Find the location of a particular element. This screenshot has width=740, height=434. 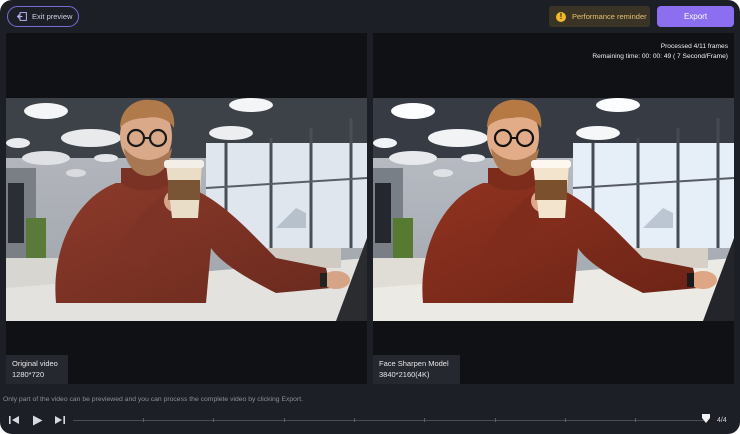

skip-forward-icon is located at coordinates (60, 420).